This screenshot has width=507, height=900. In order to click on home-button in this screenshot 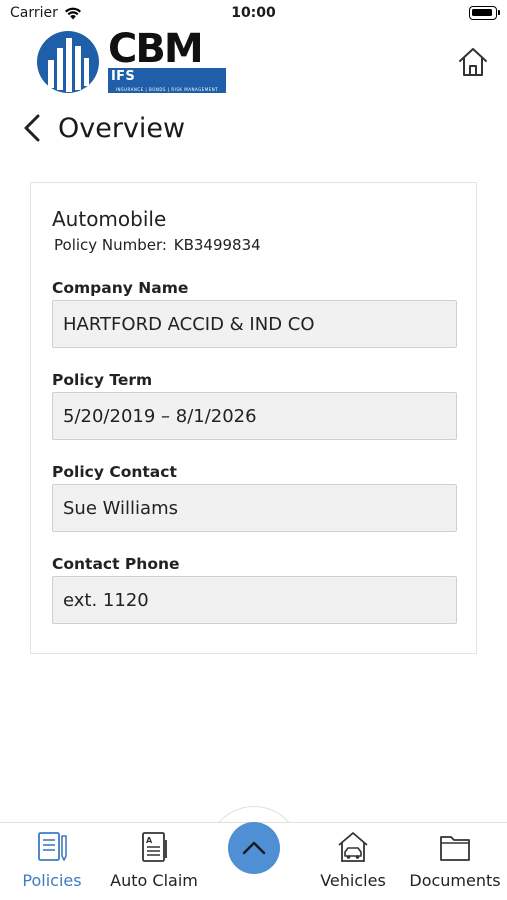, I will do `click(473, 62)`.